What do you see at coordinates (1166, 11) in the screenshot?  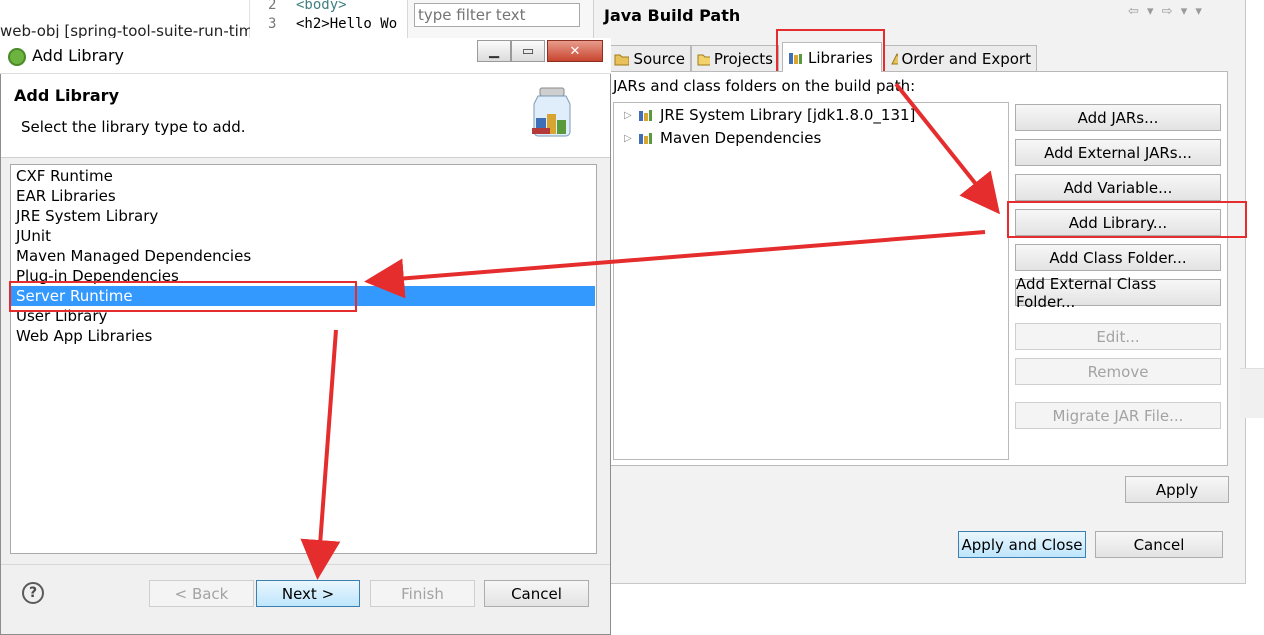 I see `history-nav-icons: ⇦ ▾ ⇨ ▾ ▾` at bounding box center [1166, 11].